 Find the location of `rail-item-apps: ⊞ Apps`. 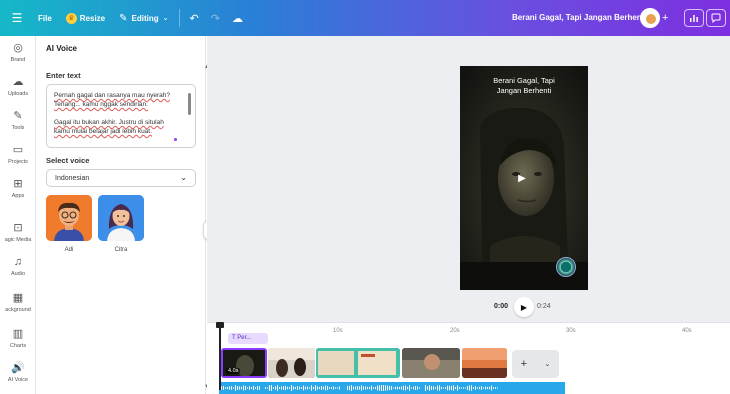

rail-item-apps: ⊞ Apps is located at coordinates (18, 188).